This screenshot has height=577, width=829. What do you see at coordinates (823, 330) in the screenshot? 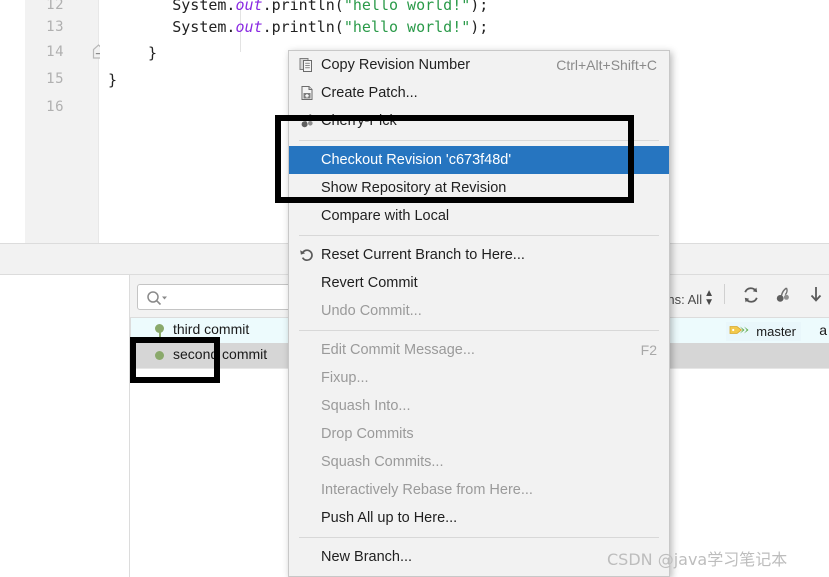
I see `commit-author-truncated: a` at bounding box center [823, 330].